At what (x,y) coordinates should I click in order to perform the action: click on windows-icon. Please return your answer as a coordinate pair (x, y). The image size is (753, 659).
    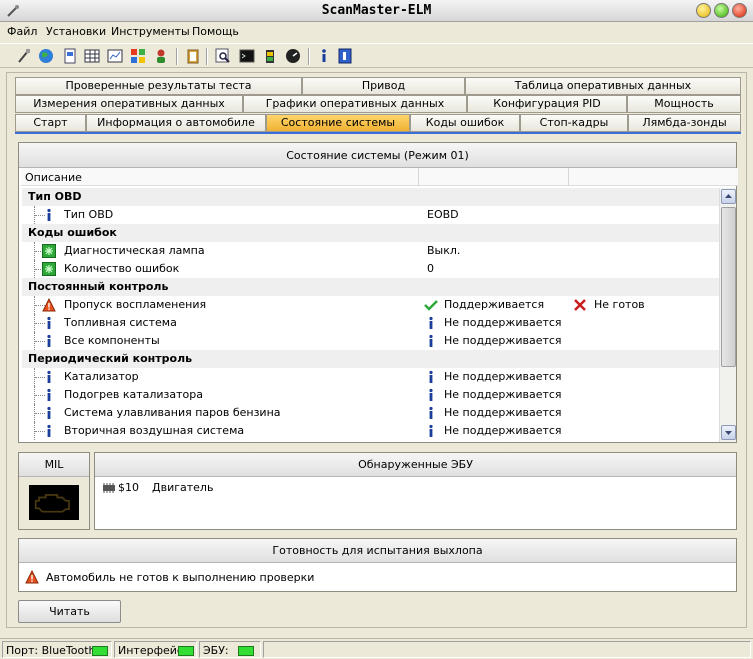
    Looking at the image, I should click on (138, 56).